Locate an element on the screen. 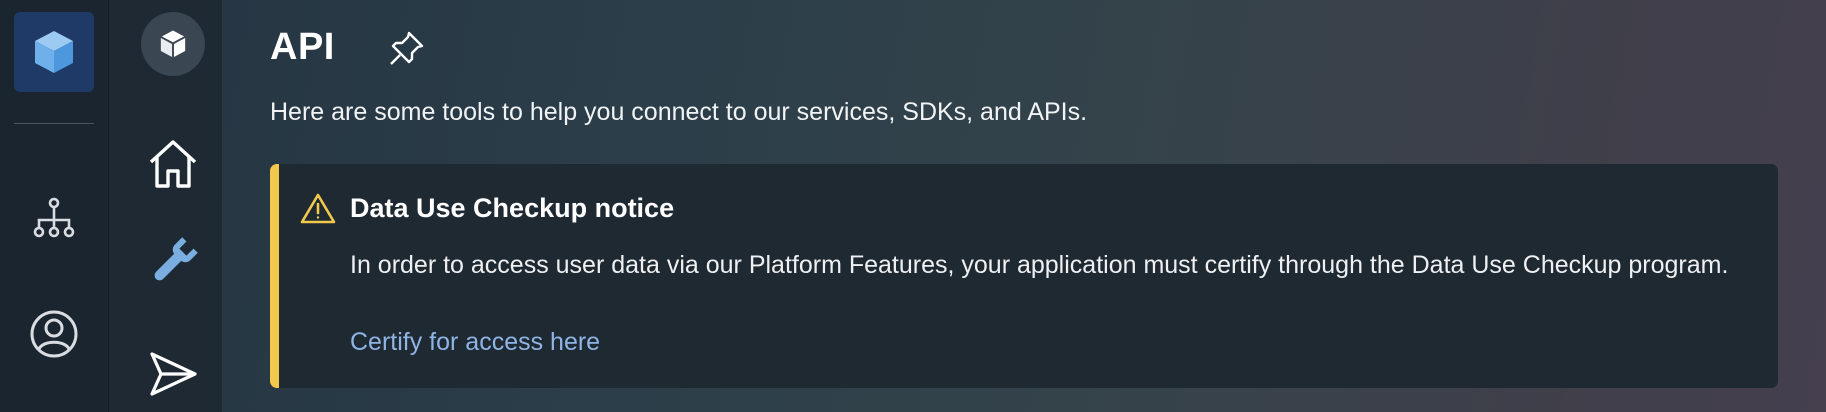  rail-divider is located at coordinates (54, 123).